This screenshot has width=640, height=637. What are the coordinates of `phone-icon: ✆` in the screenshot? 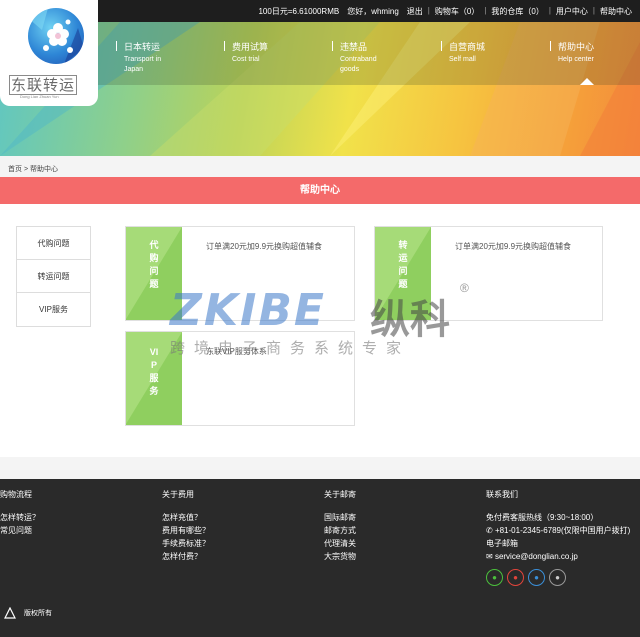 It's located at (489, 530).